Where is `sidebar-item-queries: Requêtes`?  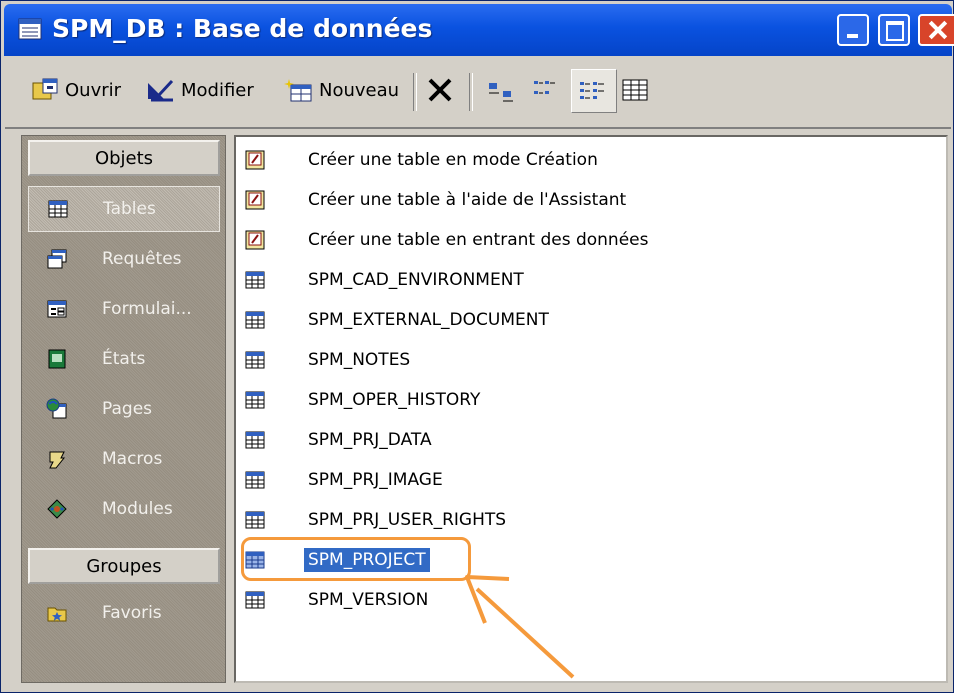 sidebar-item-queries: Requêtes is located at coordinates (124, 259).